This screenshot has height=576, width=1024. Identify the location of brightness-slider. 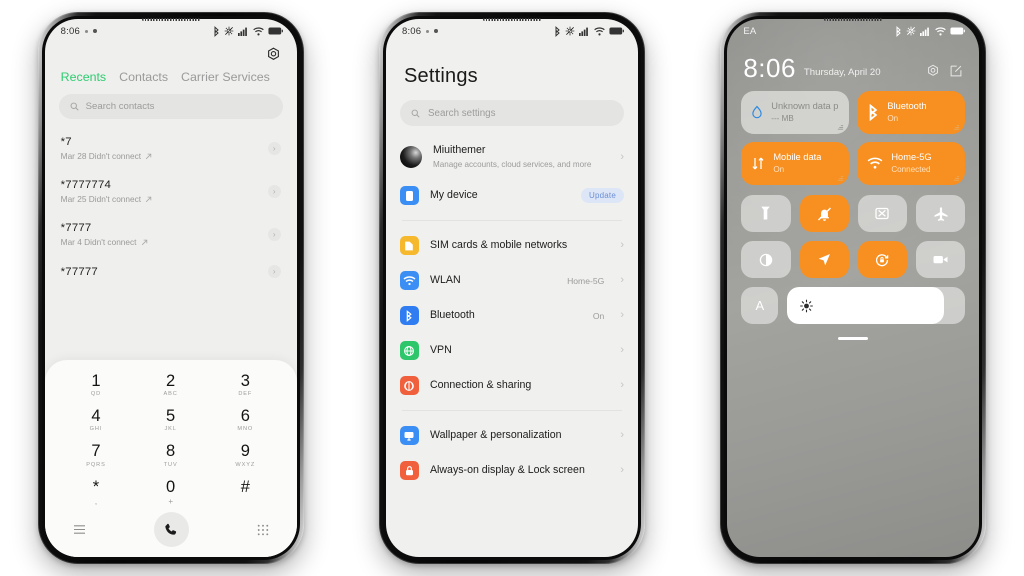
(876, 305).